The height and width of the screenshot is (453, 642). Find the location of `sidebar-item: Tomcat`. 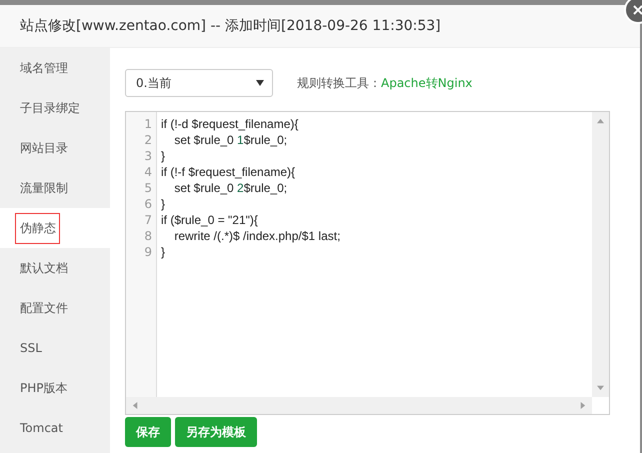

sidebar-item: Tomcat is located at coordinates (55, 428).